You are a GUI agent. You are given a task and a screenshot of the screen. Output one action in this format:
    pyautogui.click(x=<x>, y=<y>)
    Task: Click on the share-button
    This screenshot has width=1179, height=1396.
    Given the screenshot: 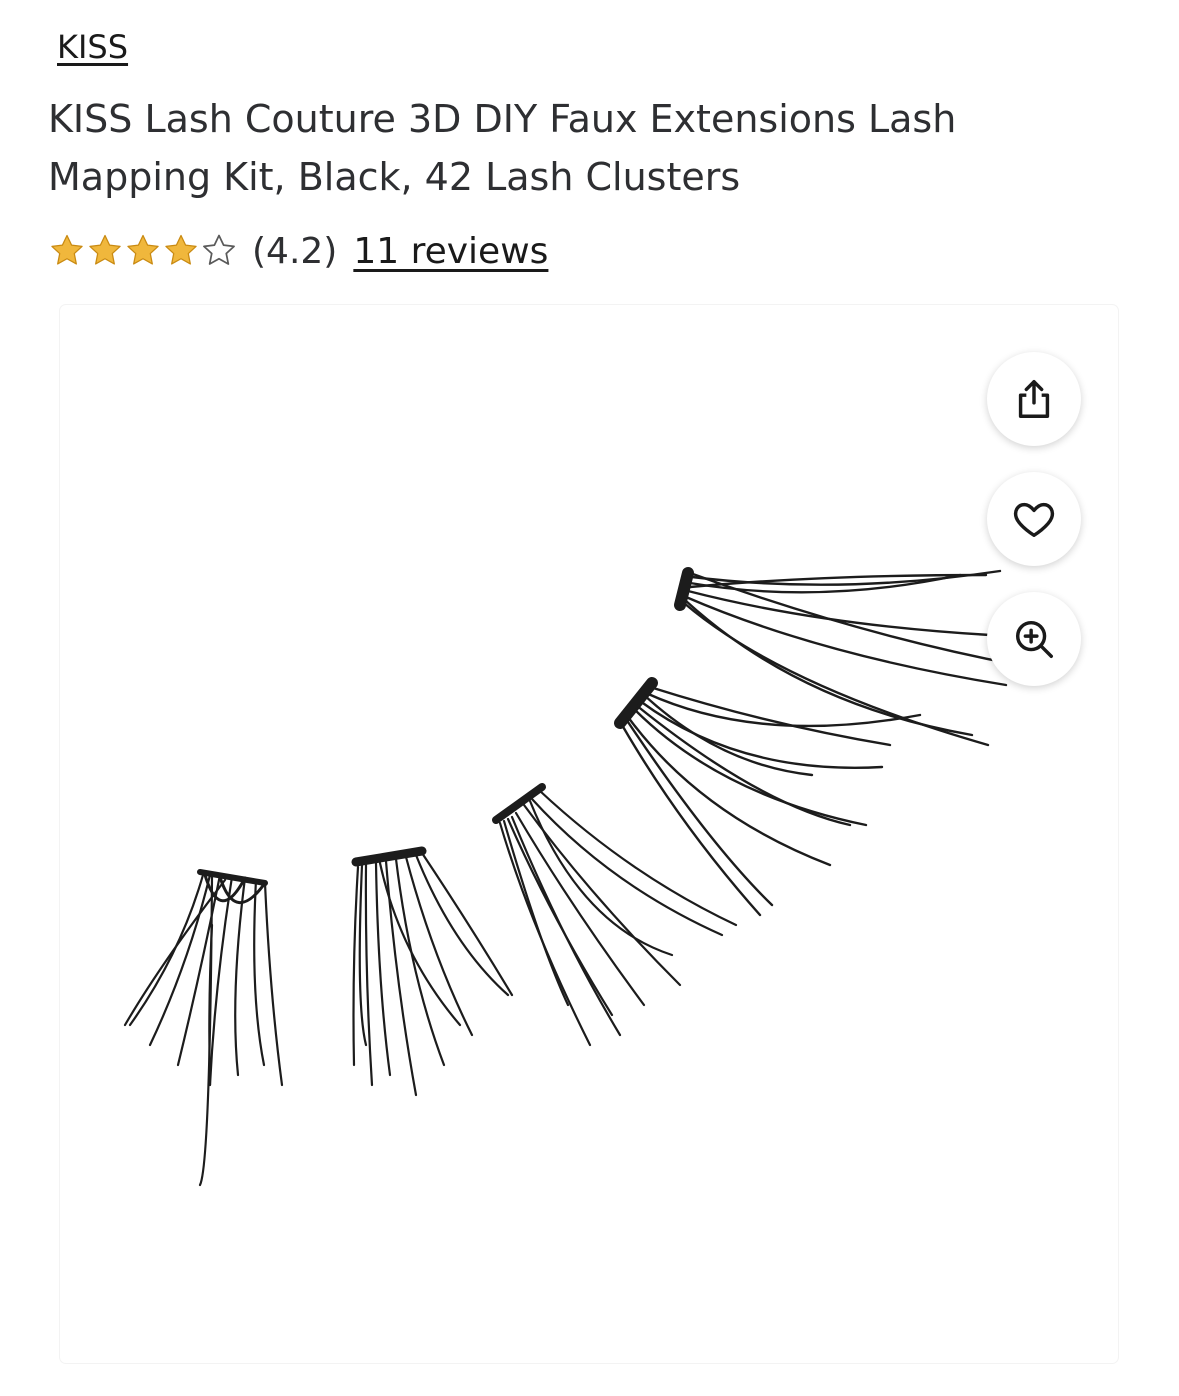 What is the action you would take?
    pyautogui.click(x=1034, y=399)
    